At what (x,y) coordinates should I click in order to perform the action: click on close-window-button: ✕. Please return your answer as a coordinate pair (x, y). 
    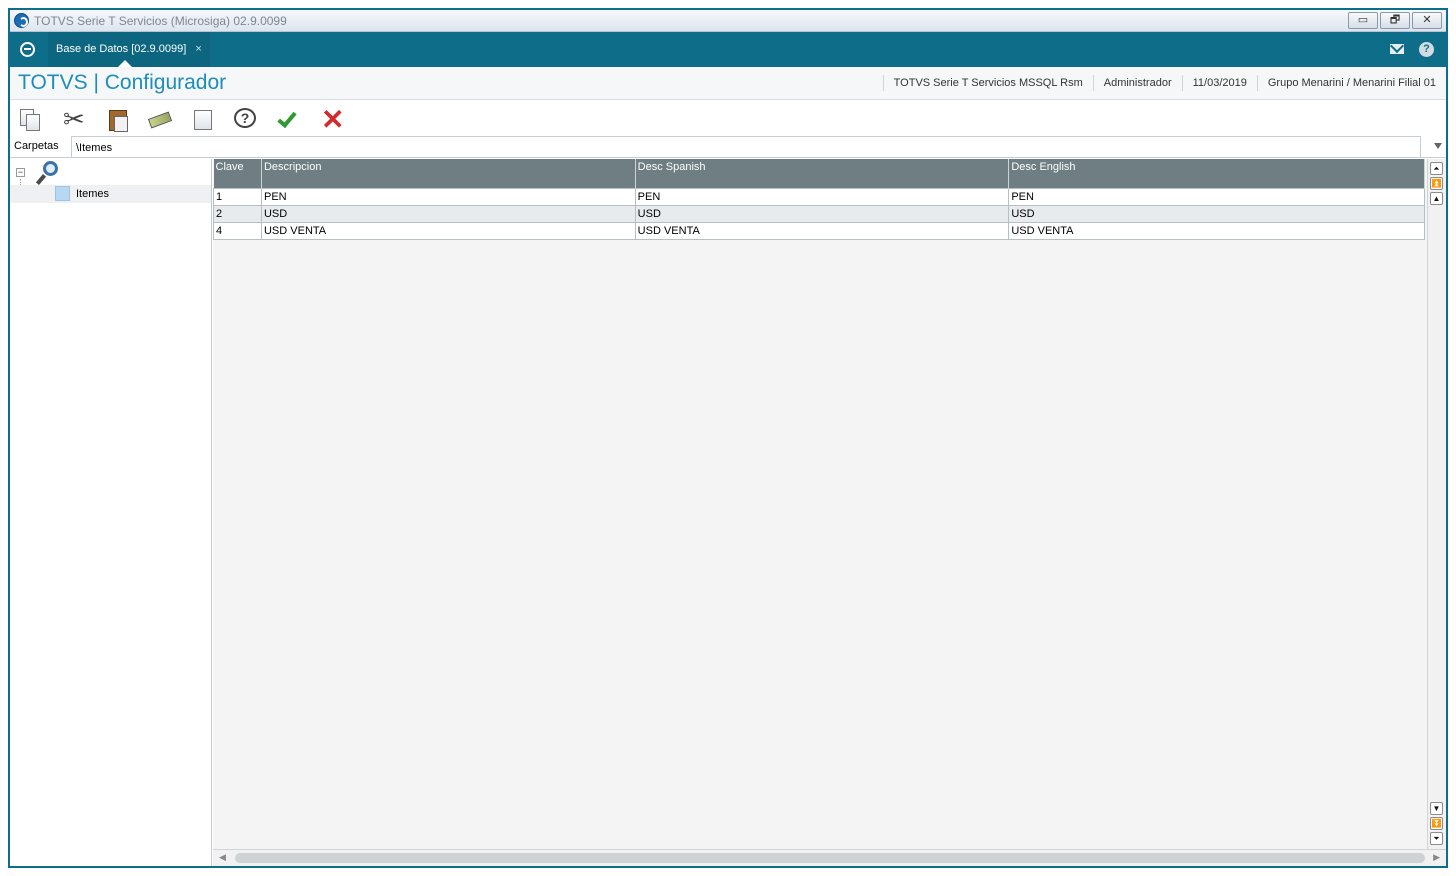
    Looking at the image, I should click on (1427, 20).